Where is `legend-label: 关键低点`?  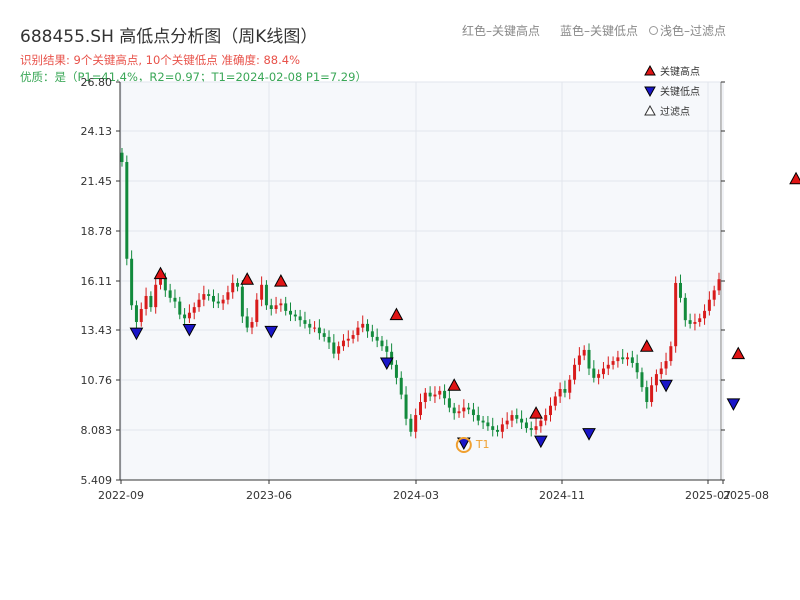 legend-label: 关键低点 is located at coordinates (680, 91).